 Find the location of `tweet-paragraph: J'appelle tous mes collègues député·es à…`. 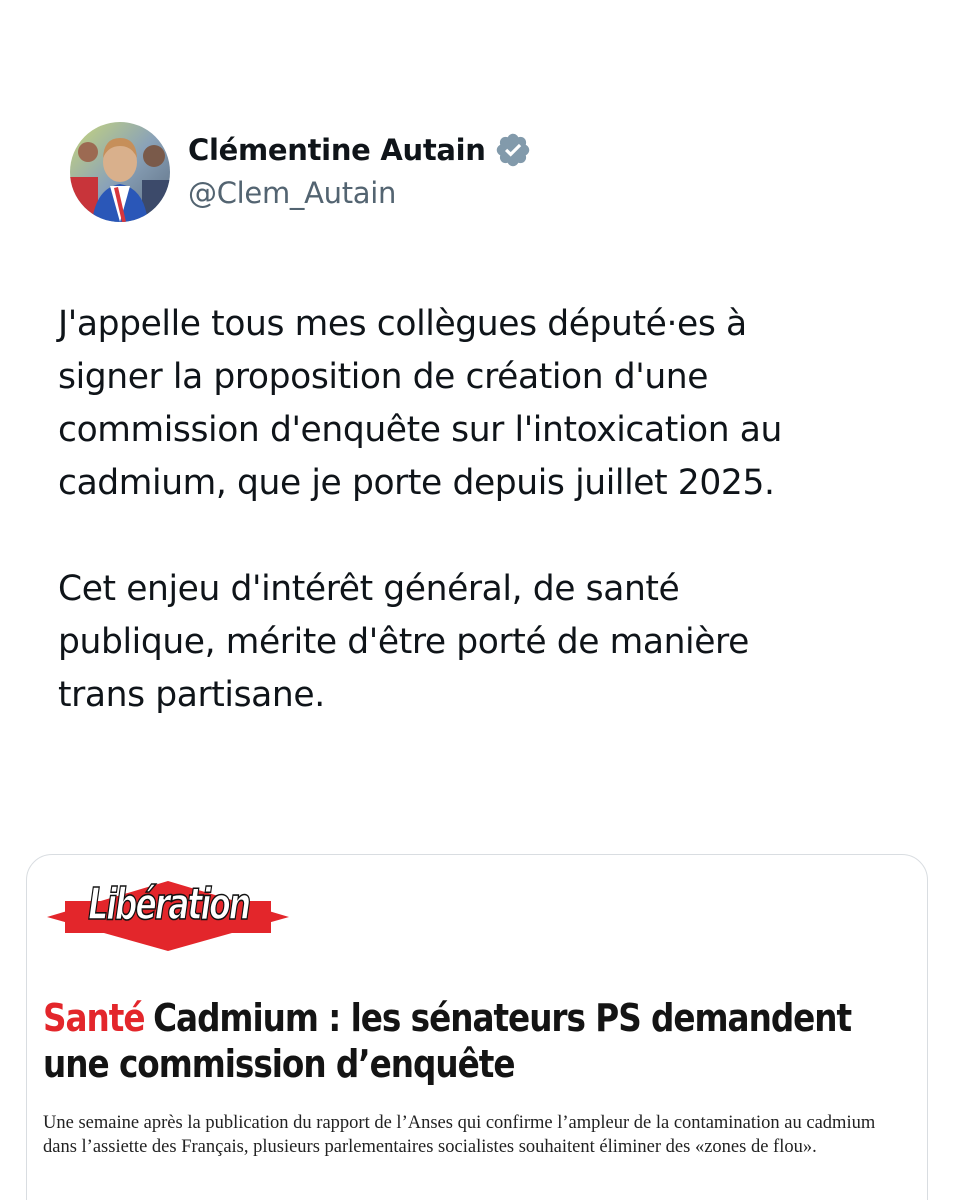

tweet-paragraph: J'appelle tous mes collègues député·es à… is located at coordinates (420, 403).